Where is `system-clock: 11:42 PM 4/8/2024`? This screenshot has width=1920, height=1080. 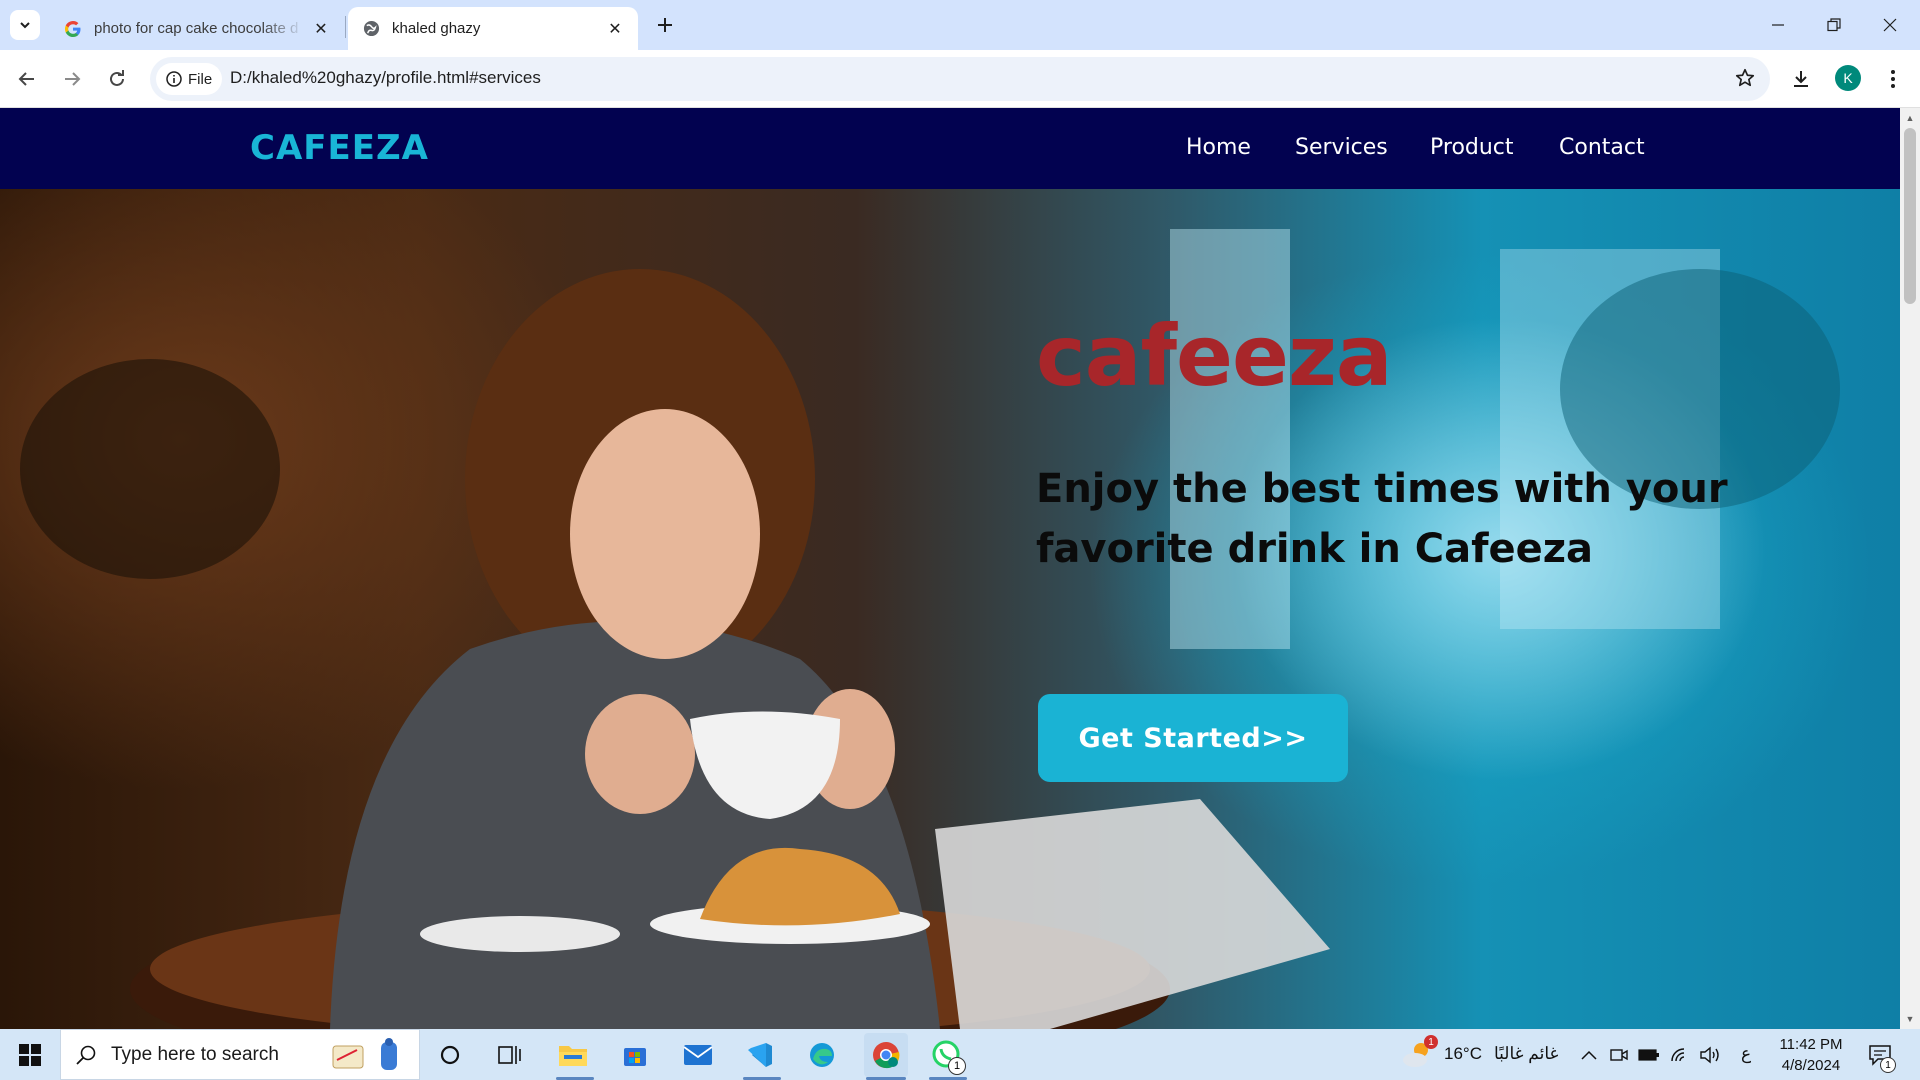 system-clock: 11:42 PM 4/8/2024 is located at coordinates (1811, 1055).